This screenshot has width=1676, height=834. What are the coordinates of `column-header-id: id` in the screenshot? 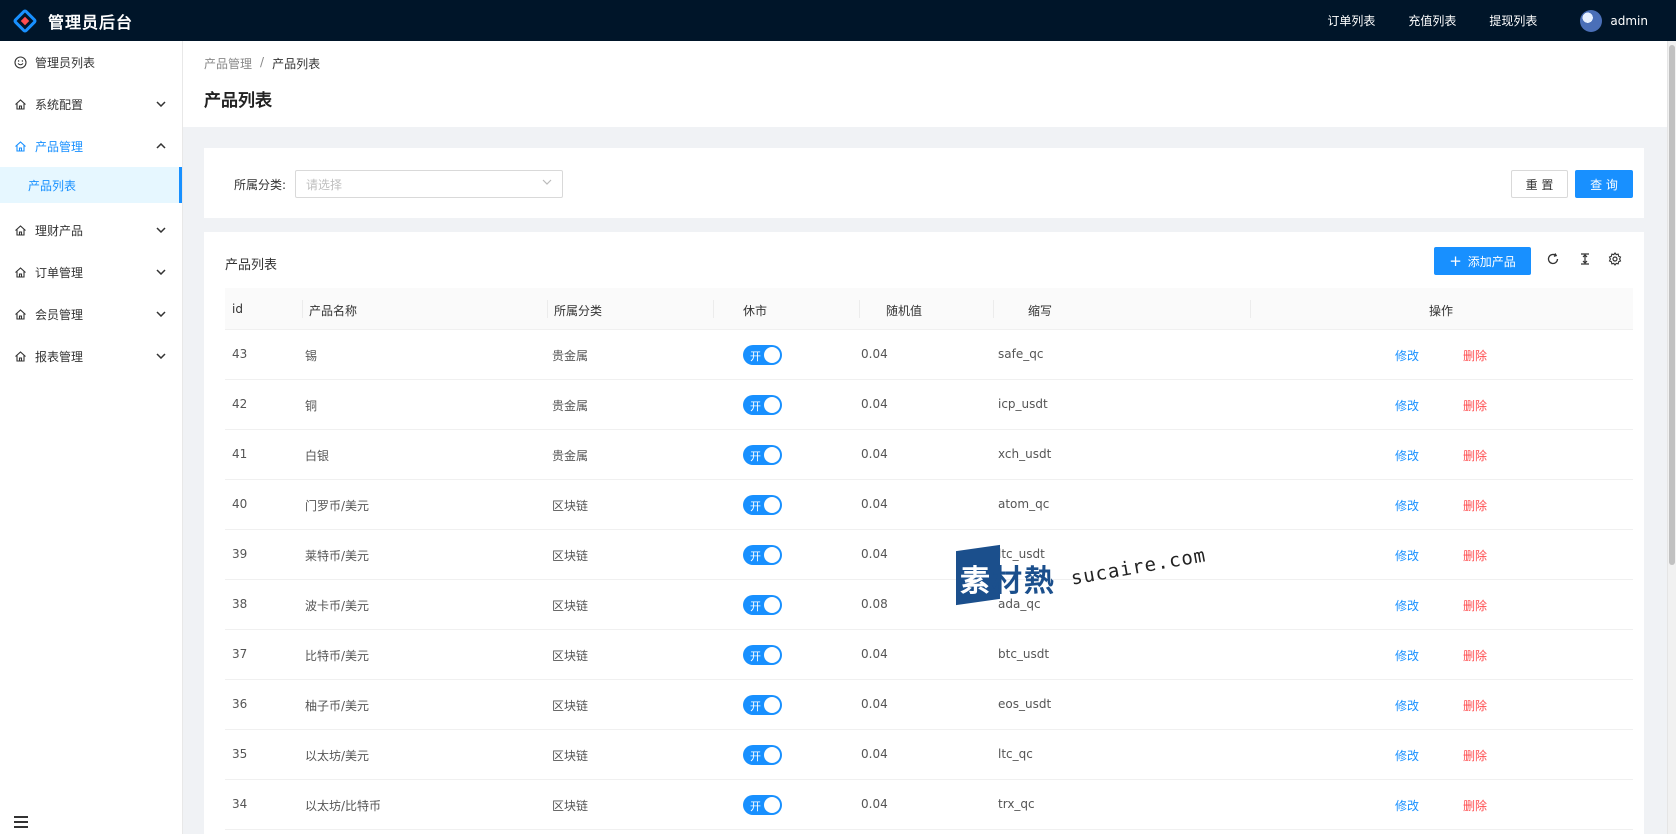 It's located at (237, 309).